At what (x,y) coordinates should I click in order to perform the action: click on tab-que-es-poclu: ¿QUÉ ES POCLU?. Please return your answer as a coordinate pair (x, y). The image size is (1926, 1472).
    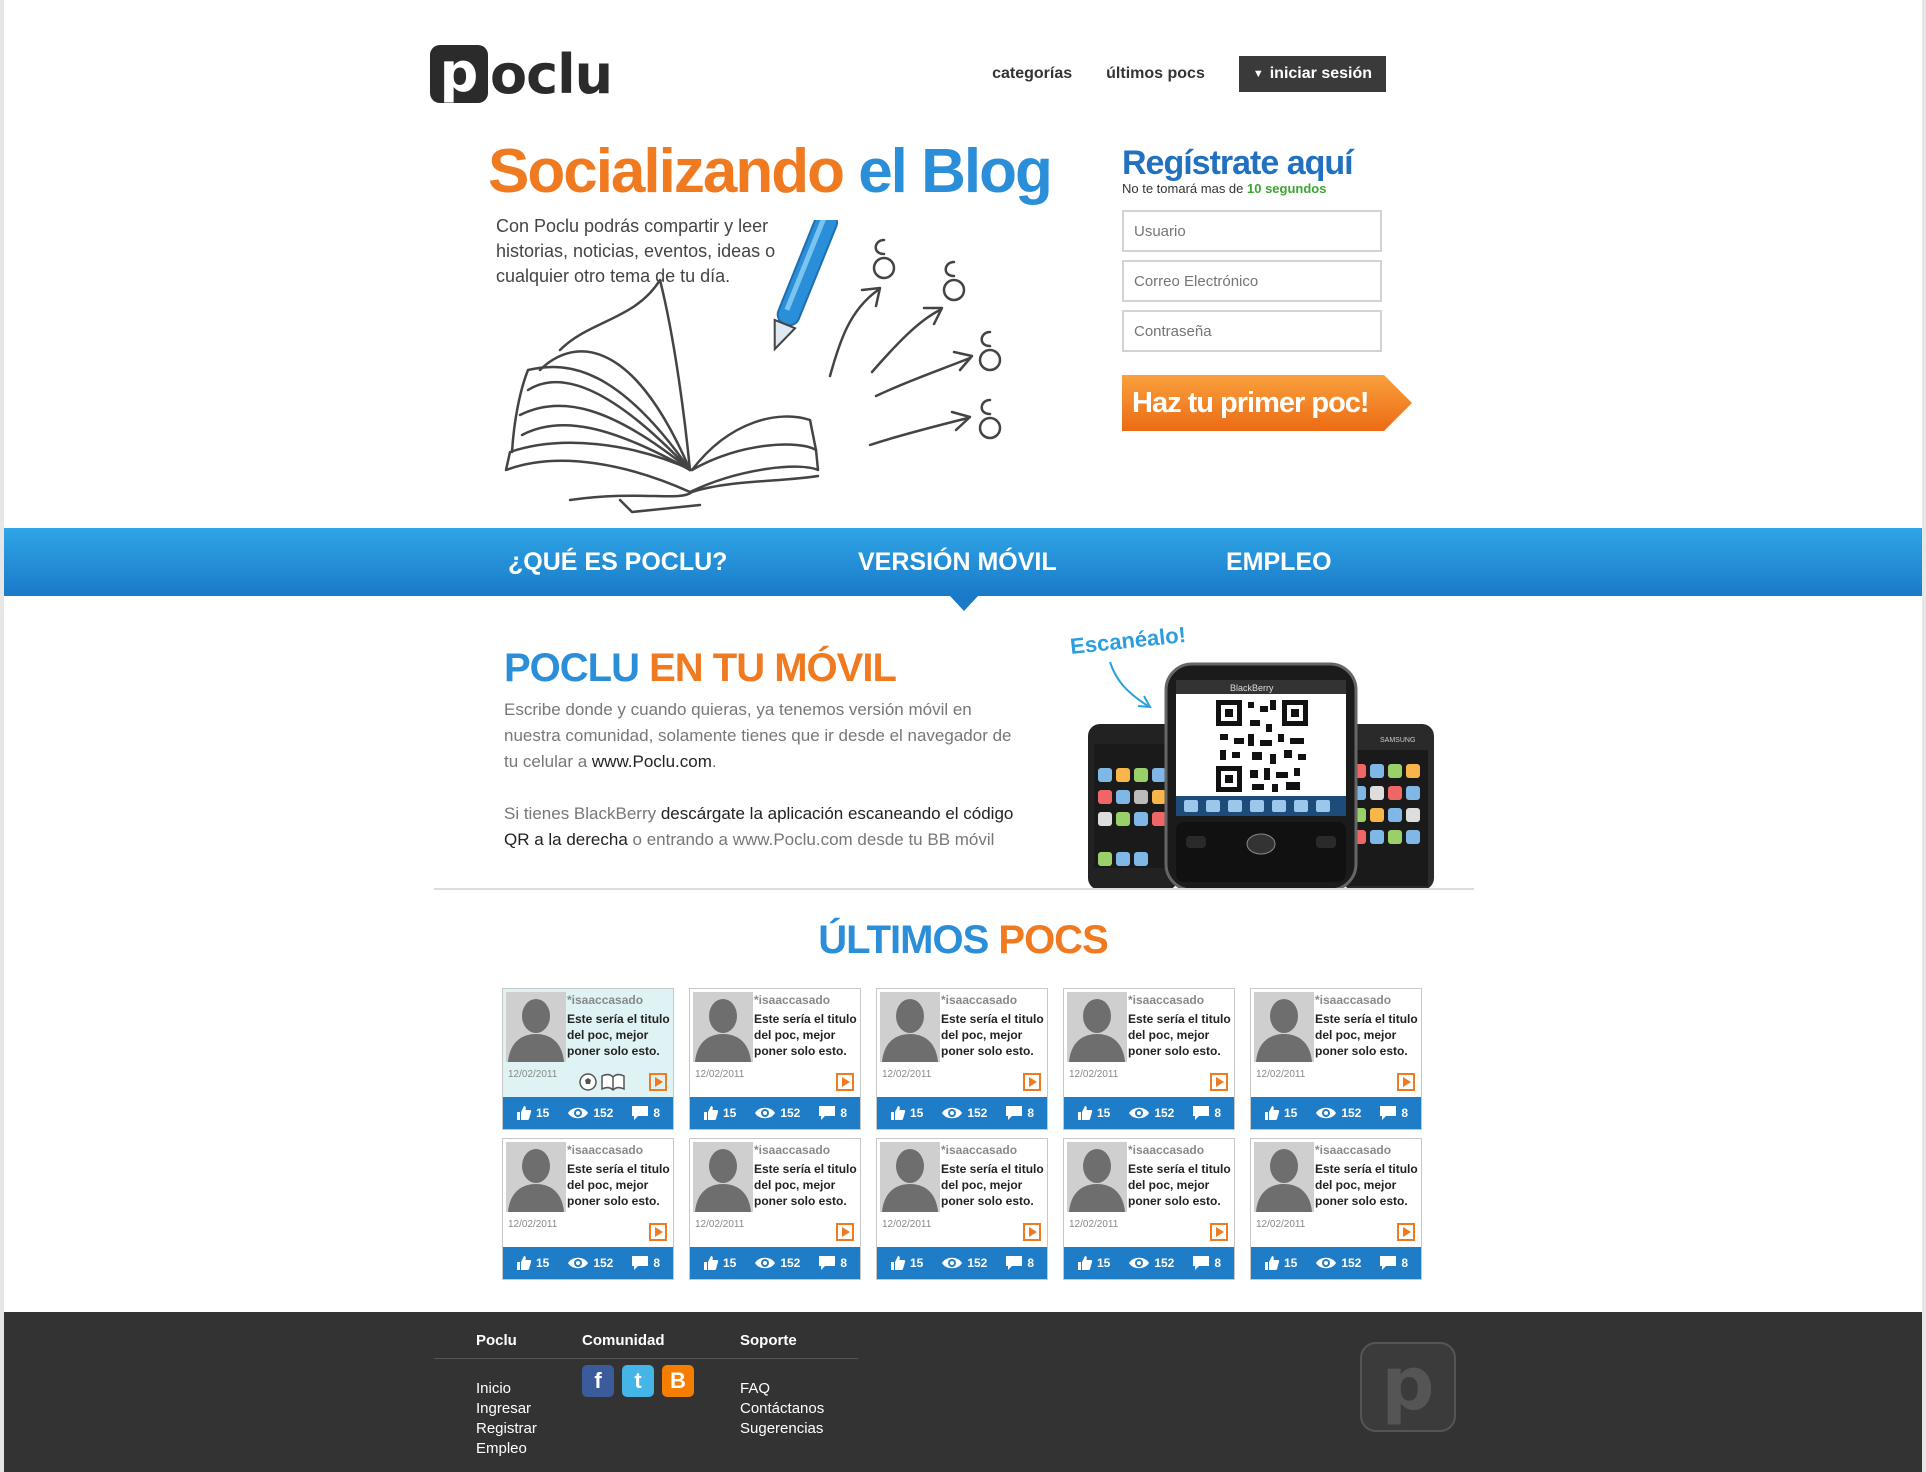
    Looking at the image, I should click on (617, 562).